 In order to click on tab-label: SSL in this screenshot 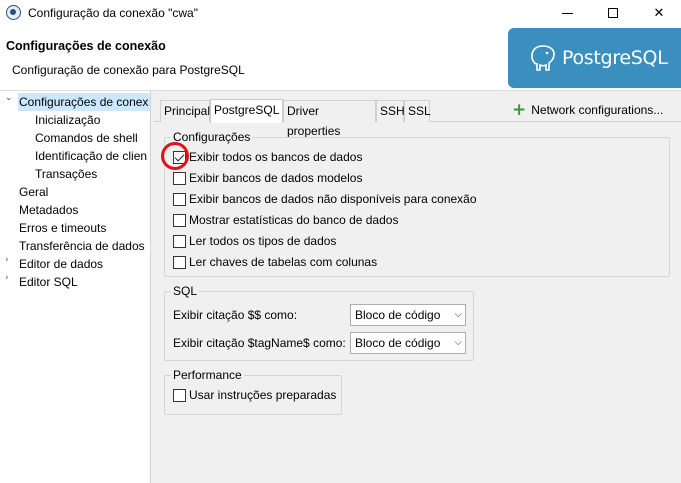, I will do `click(419, 111)`.